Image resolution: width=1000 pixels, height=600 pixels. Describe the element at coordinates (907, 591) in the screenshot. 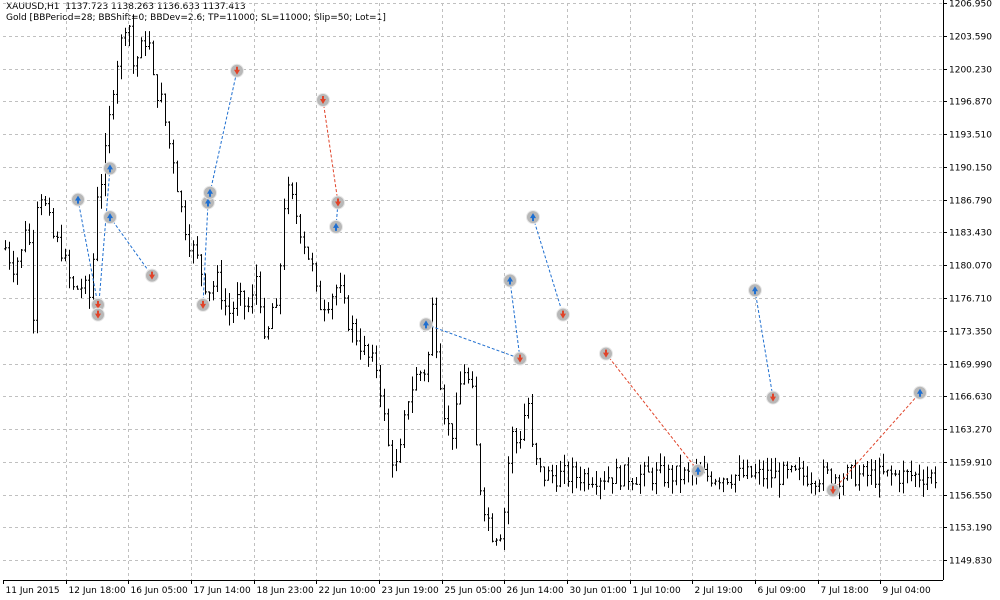

I see `x-tick-label: 9 Jul 04:00` at that location.